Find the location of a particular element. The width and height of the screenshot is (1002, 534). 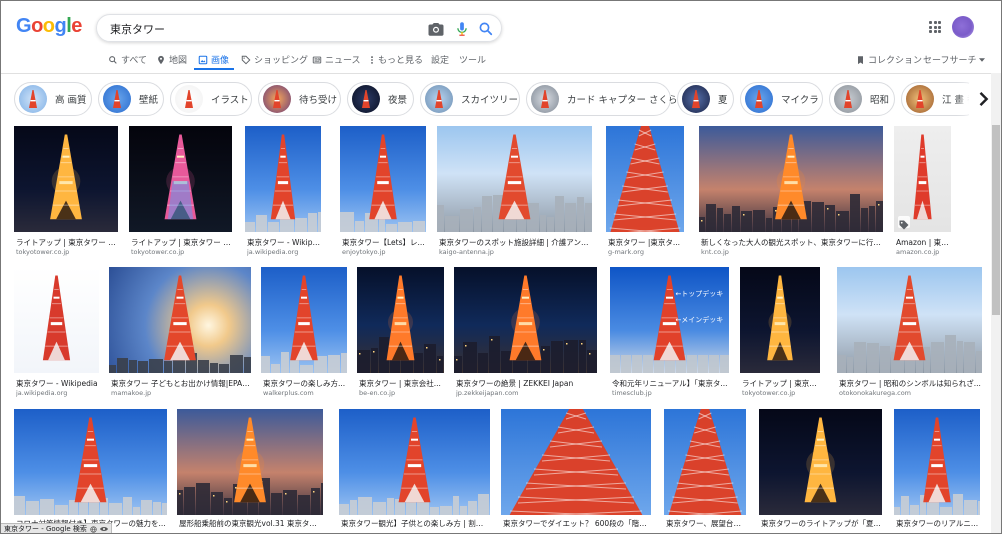

tab-label: 設定 is located at coordinates (440, 61).